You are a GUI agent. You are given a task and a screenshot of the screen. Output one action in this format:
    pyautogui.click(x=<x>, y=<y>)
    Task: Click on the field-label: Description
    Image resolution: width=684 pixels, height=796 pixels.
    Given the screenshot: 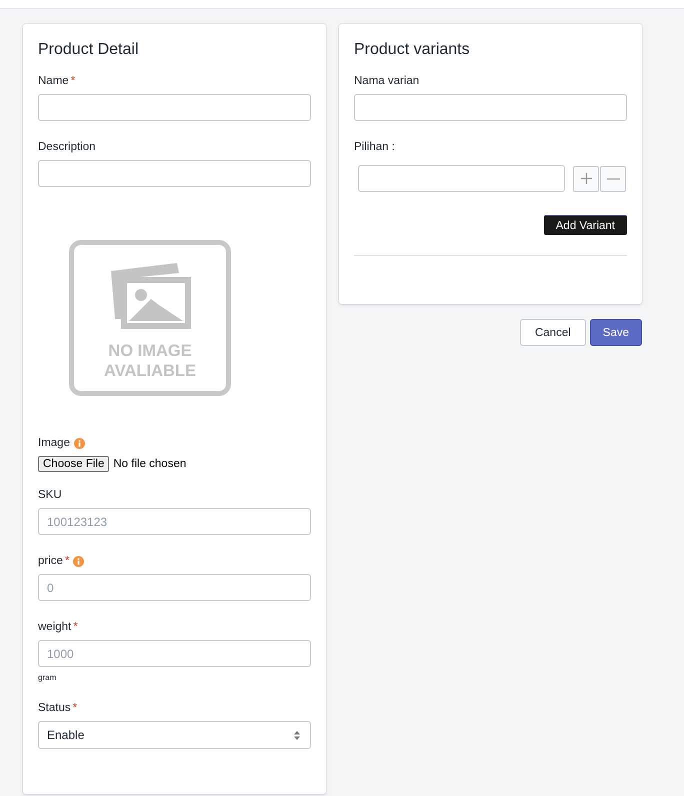 What is the action you would take?
    pyautogui.click(x=67, y=147)
    